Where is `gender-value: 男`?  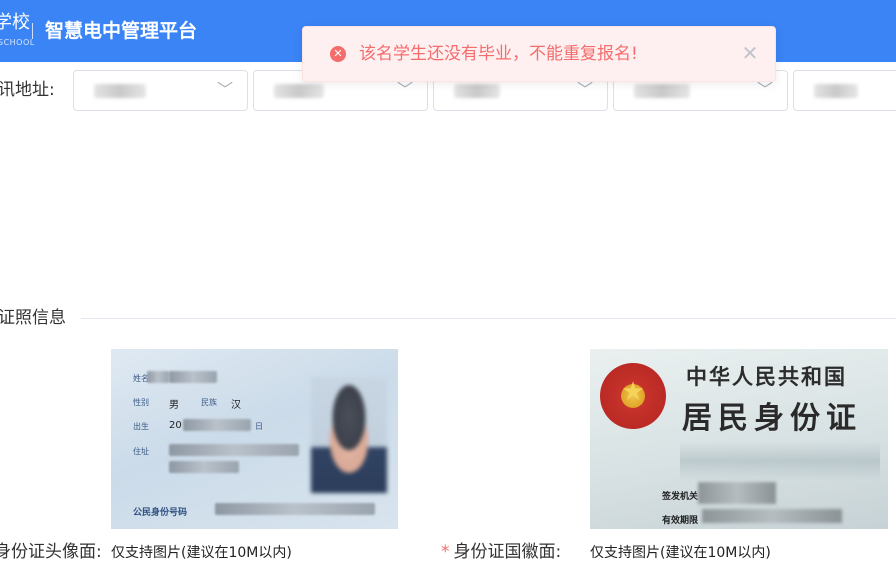
gender-value: 男 is located at coordinates (174, 405).